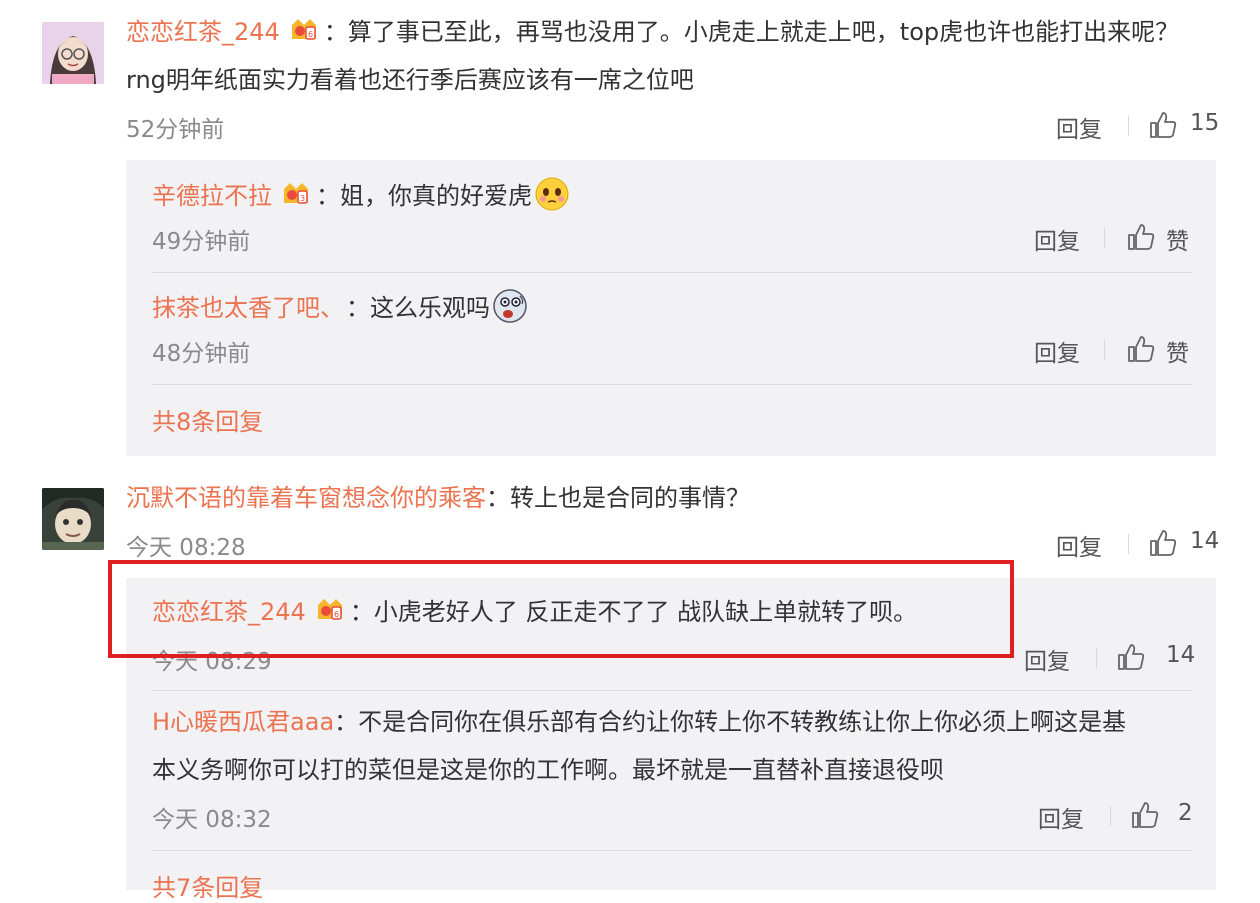 This screenshot has width=1260, height=903. Describe the element at coordinates (243, 722) in the screenshot. I see `username-link: H心暖西瓜君aaa` at that location.